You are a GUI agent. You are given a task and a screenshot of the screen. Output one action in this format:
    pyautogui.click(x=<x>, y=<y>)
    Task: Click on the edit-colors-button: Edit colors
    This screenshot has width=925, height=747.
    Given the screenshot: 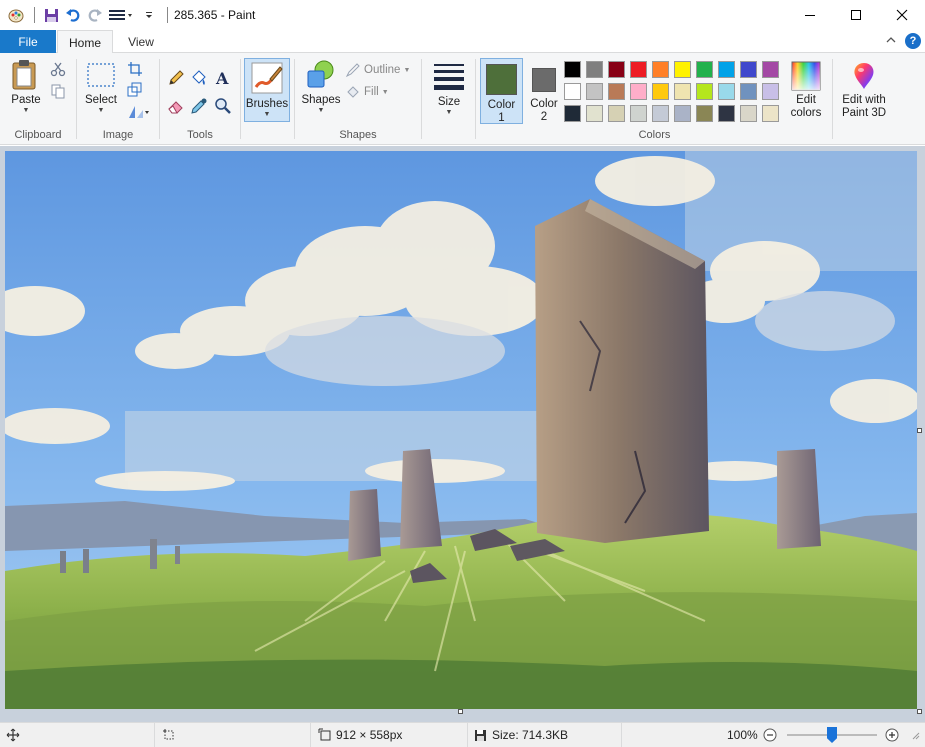 What is the action you would take?
    pyautogui.click(x=806, y=90)
    